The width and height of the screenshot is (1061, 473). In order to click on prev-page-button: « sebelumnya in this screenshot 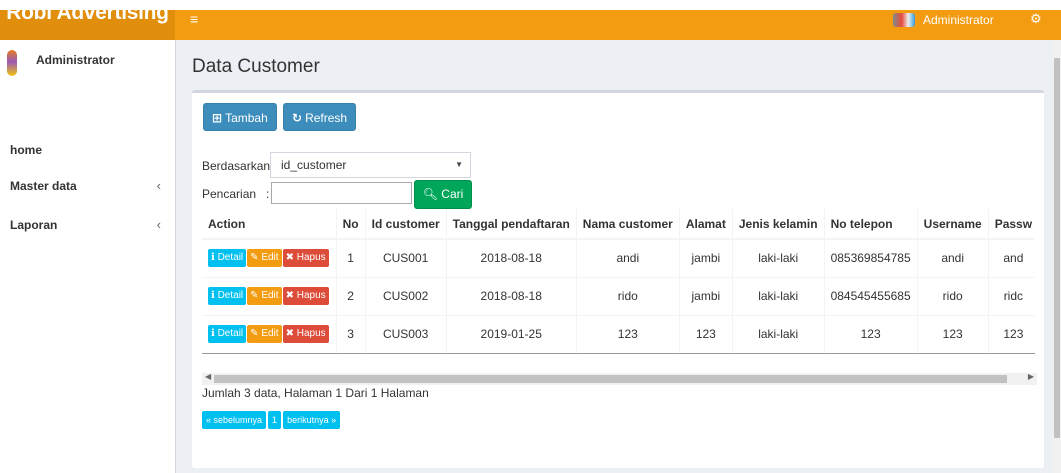, I will do `click(234, 420)`.